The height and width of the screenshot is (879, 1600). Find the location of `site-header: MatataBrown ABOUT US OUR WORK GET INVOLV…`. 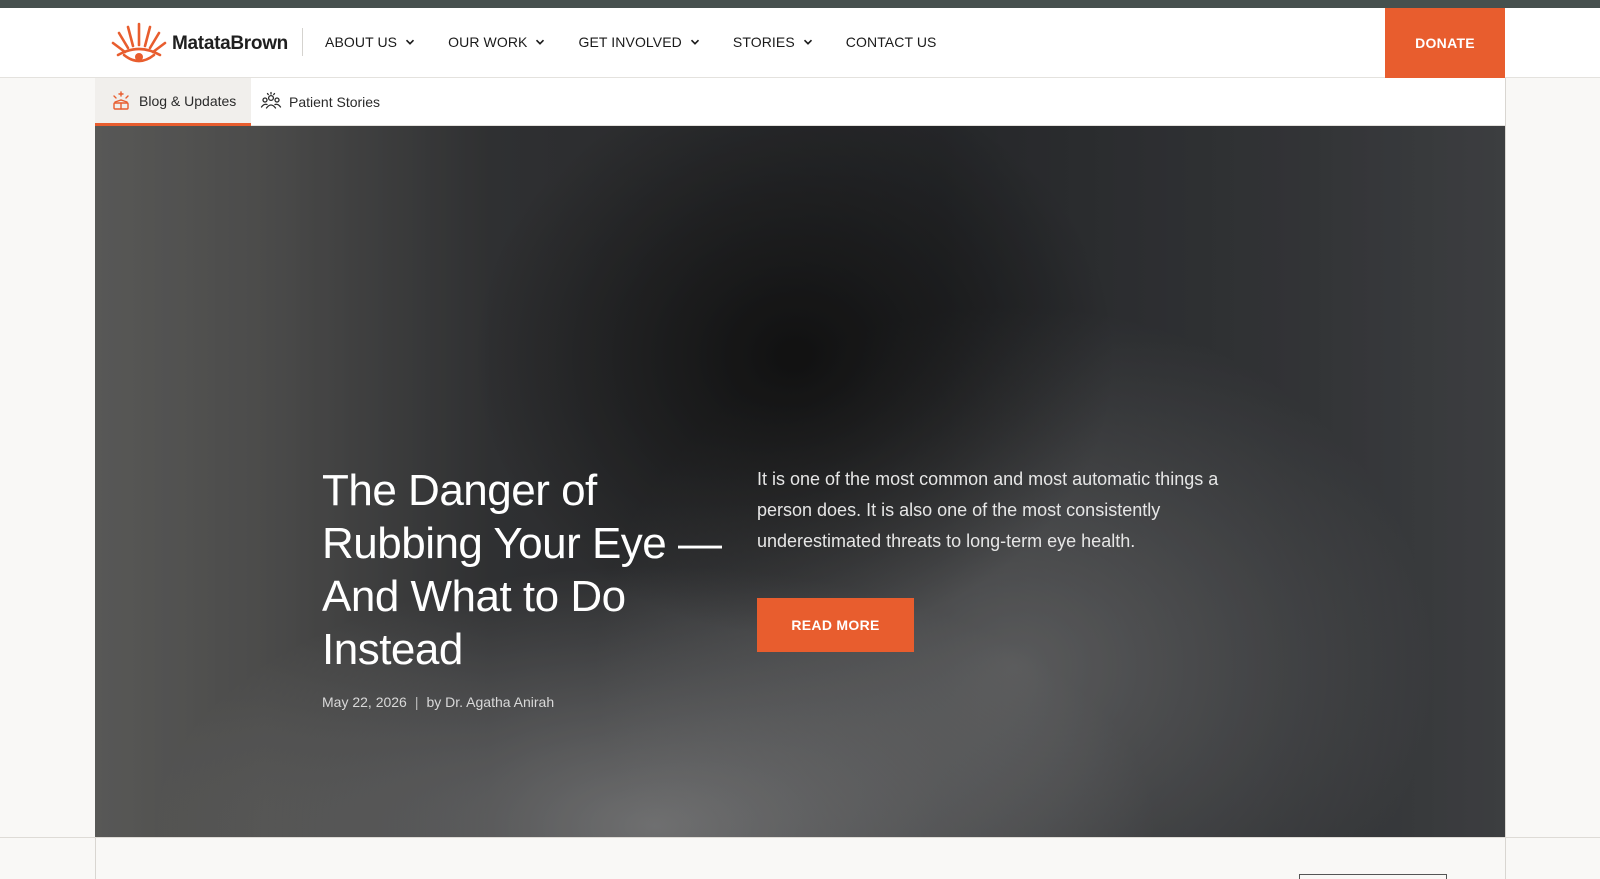

site-header: MatataBrown ABOUT US OUR WORK GET INVOLV… is located at coordinates (800, 43).